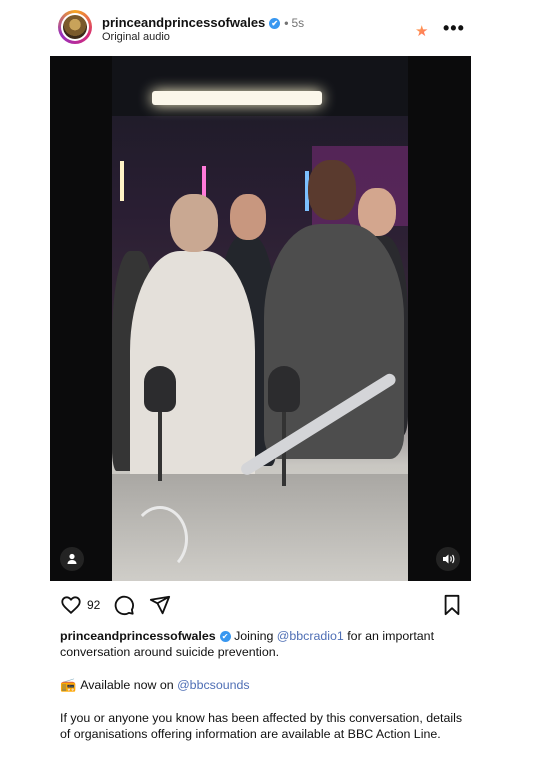 The width and height of the screenshot is (539, 763). I want to click on verified-icon: ✔, so click(275, 23).